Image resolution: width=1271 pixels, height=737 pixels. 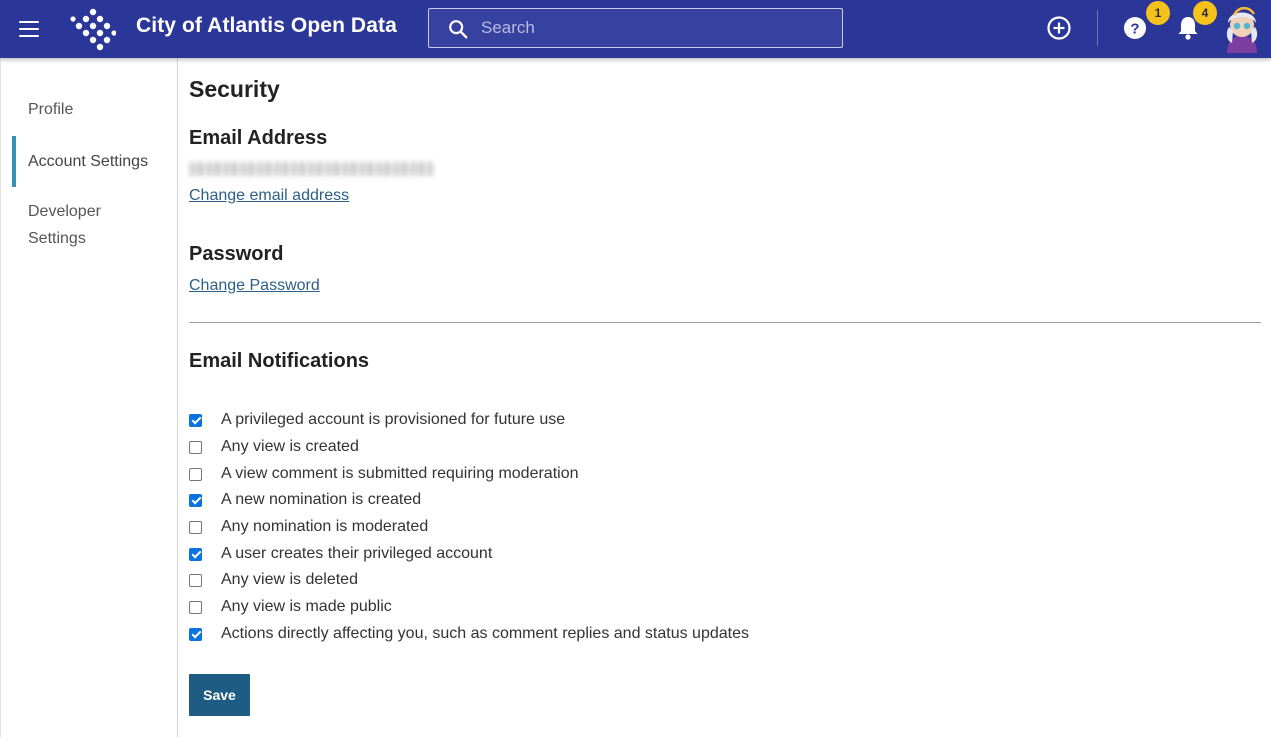 What do you see at coordinates (254, 286) in the screenshot?
I see `change-password-link: Change Password` at bounding box center [254, 286].